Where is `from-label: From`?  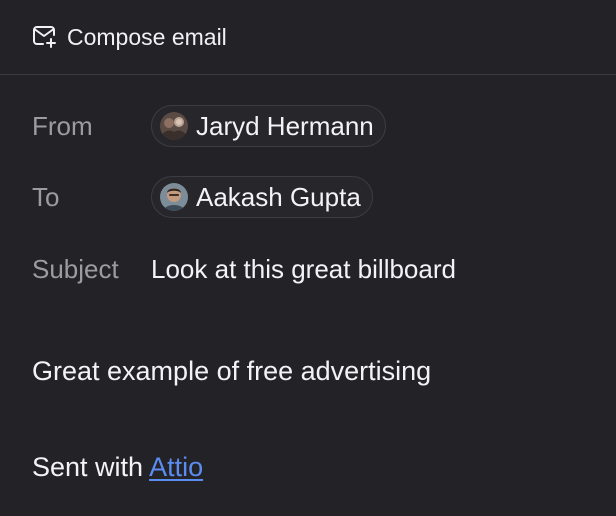
from-label: From is located at coordinates (62, 126).